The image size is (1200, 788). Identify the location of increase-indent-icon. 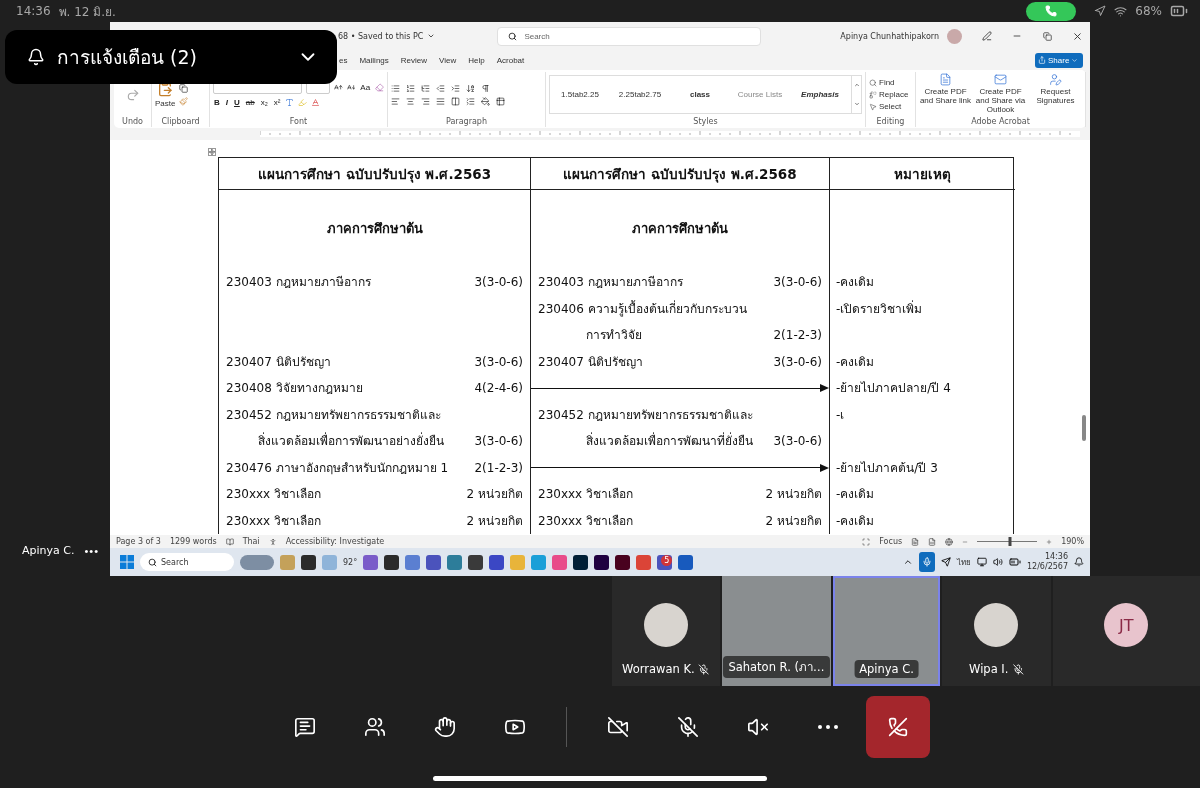
(455, 88).